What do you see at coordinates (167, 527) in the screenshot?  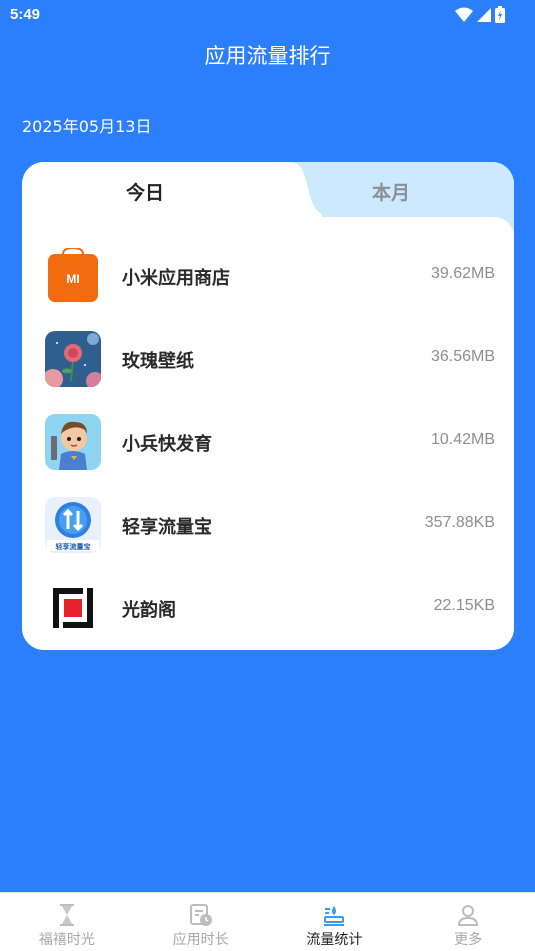 I see `app-name: 轻享流量宝` at bounding box center [167, 527].